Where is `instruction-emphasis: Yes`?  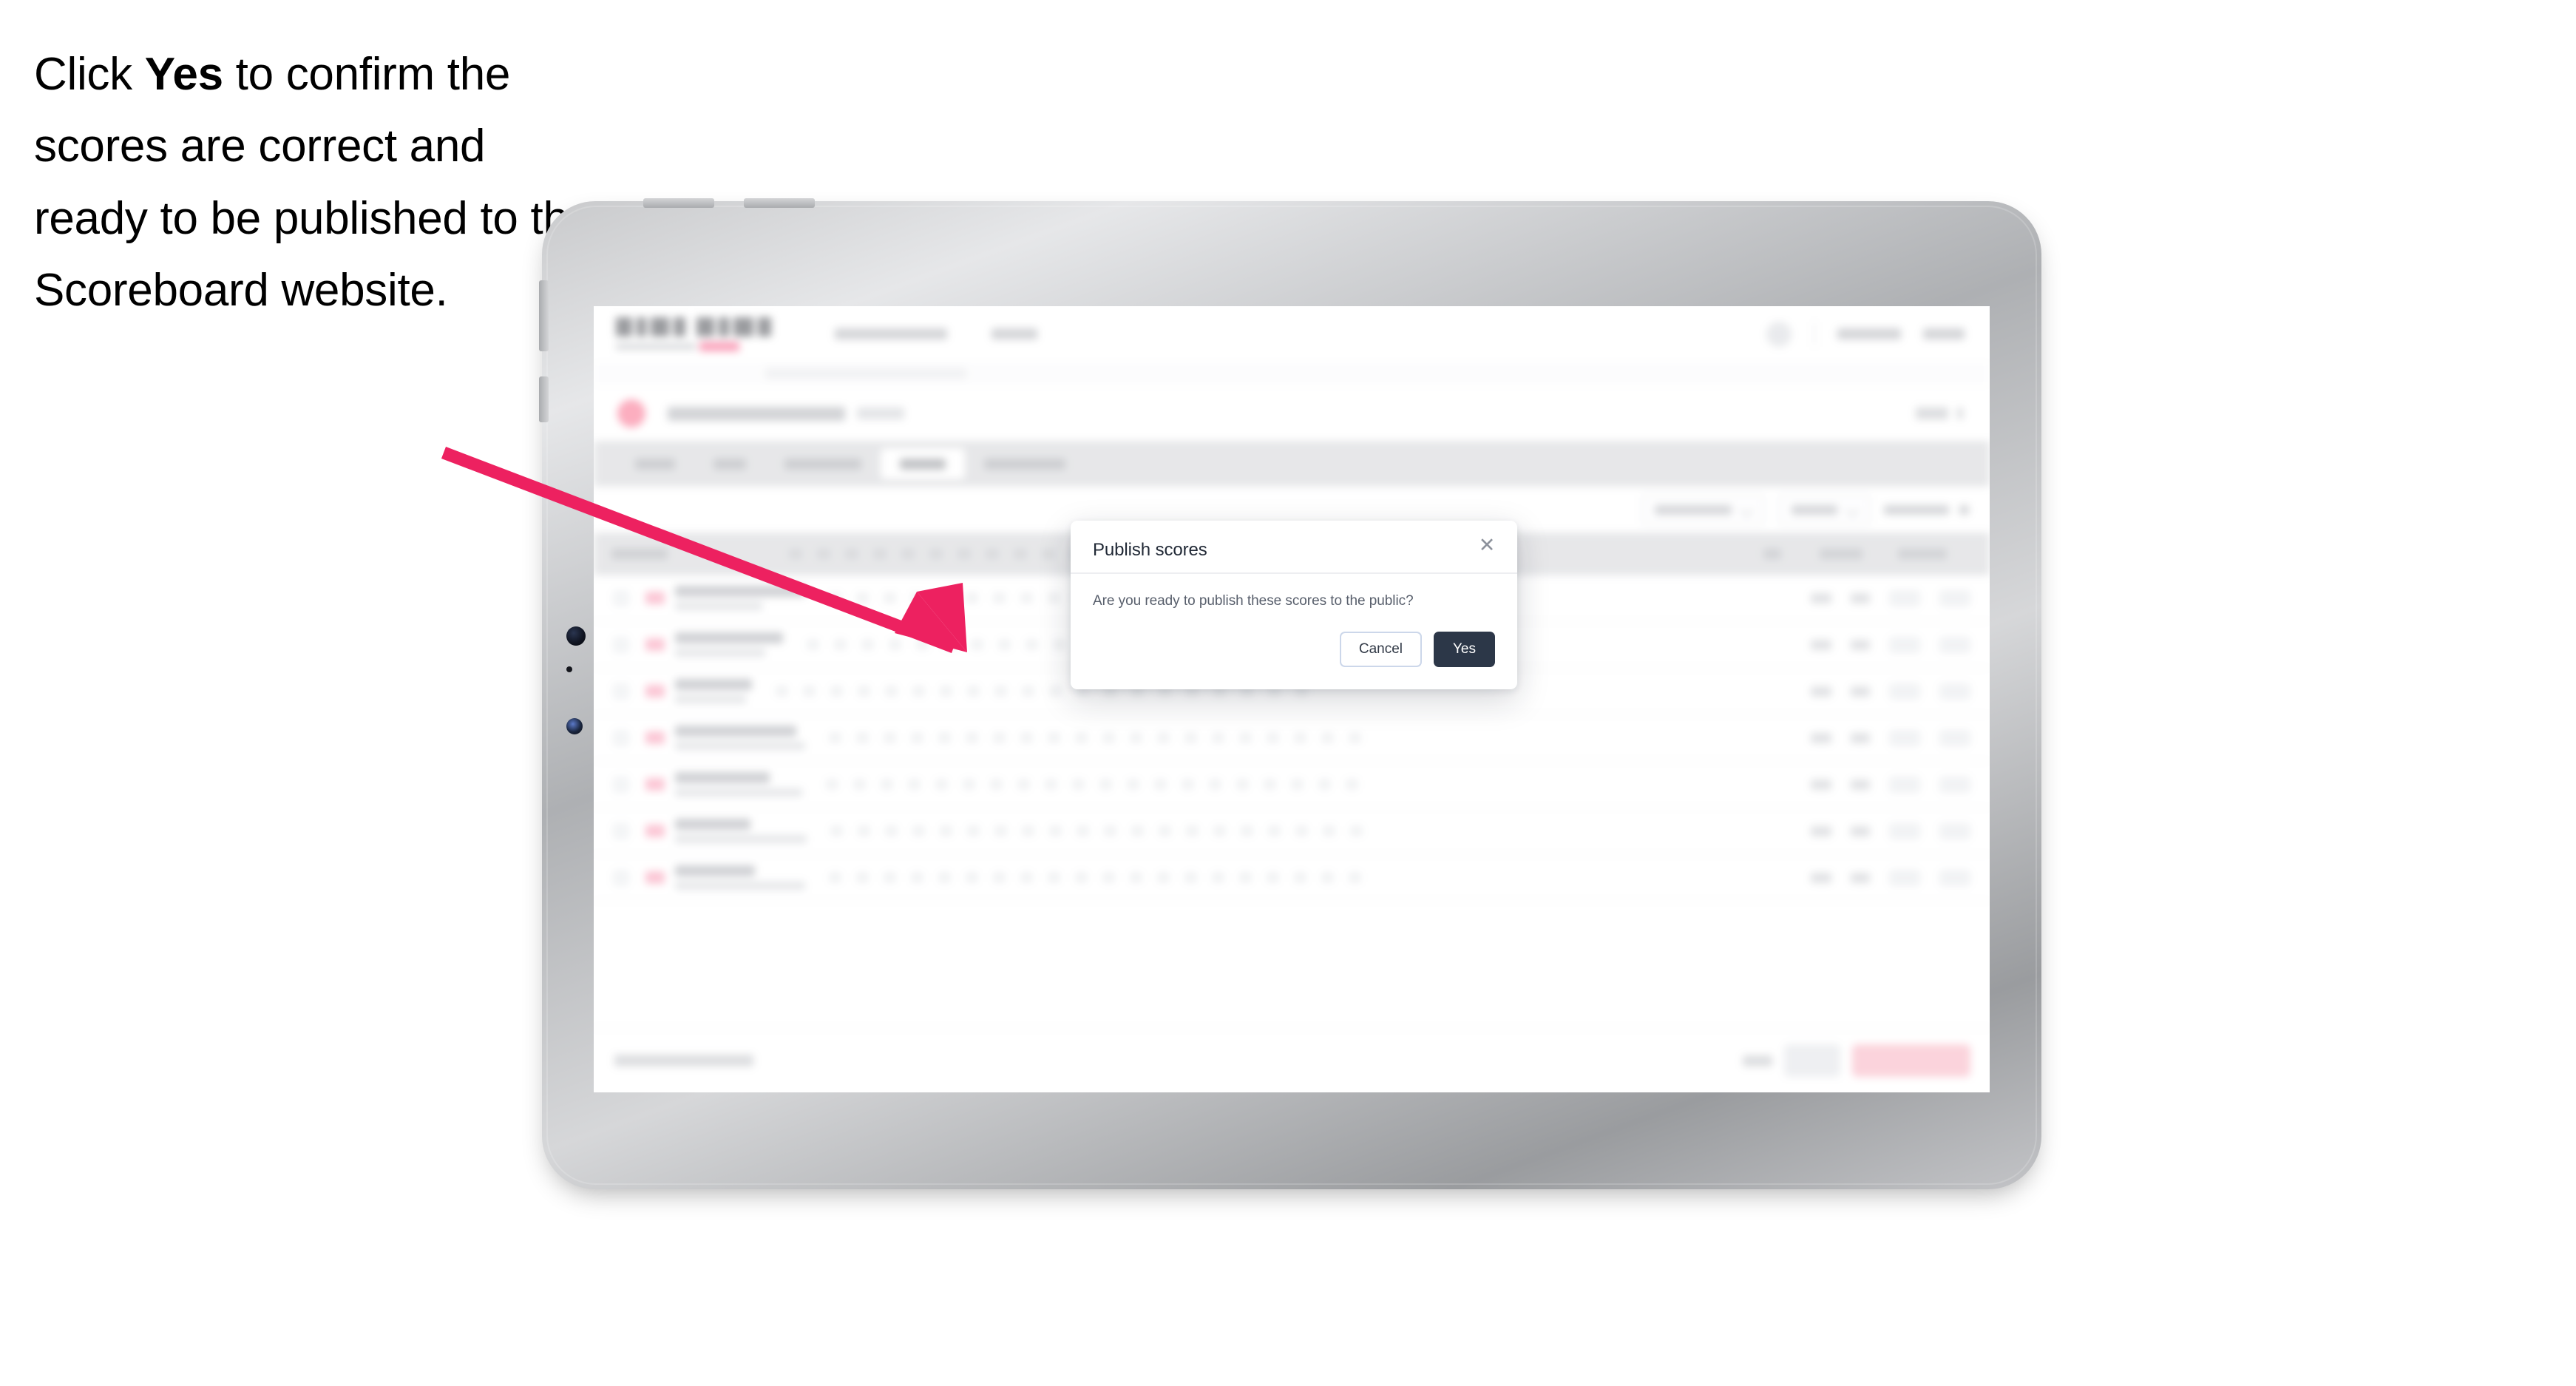 instruction-emphasis: Yes is located at coordinates (183, 74).